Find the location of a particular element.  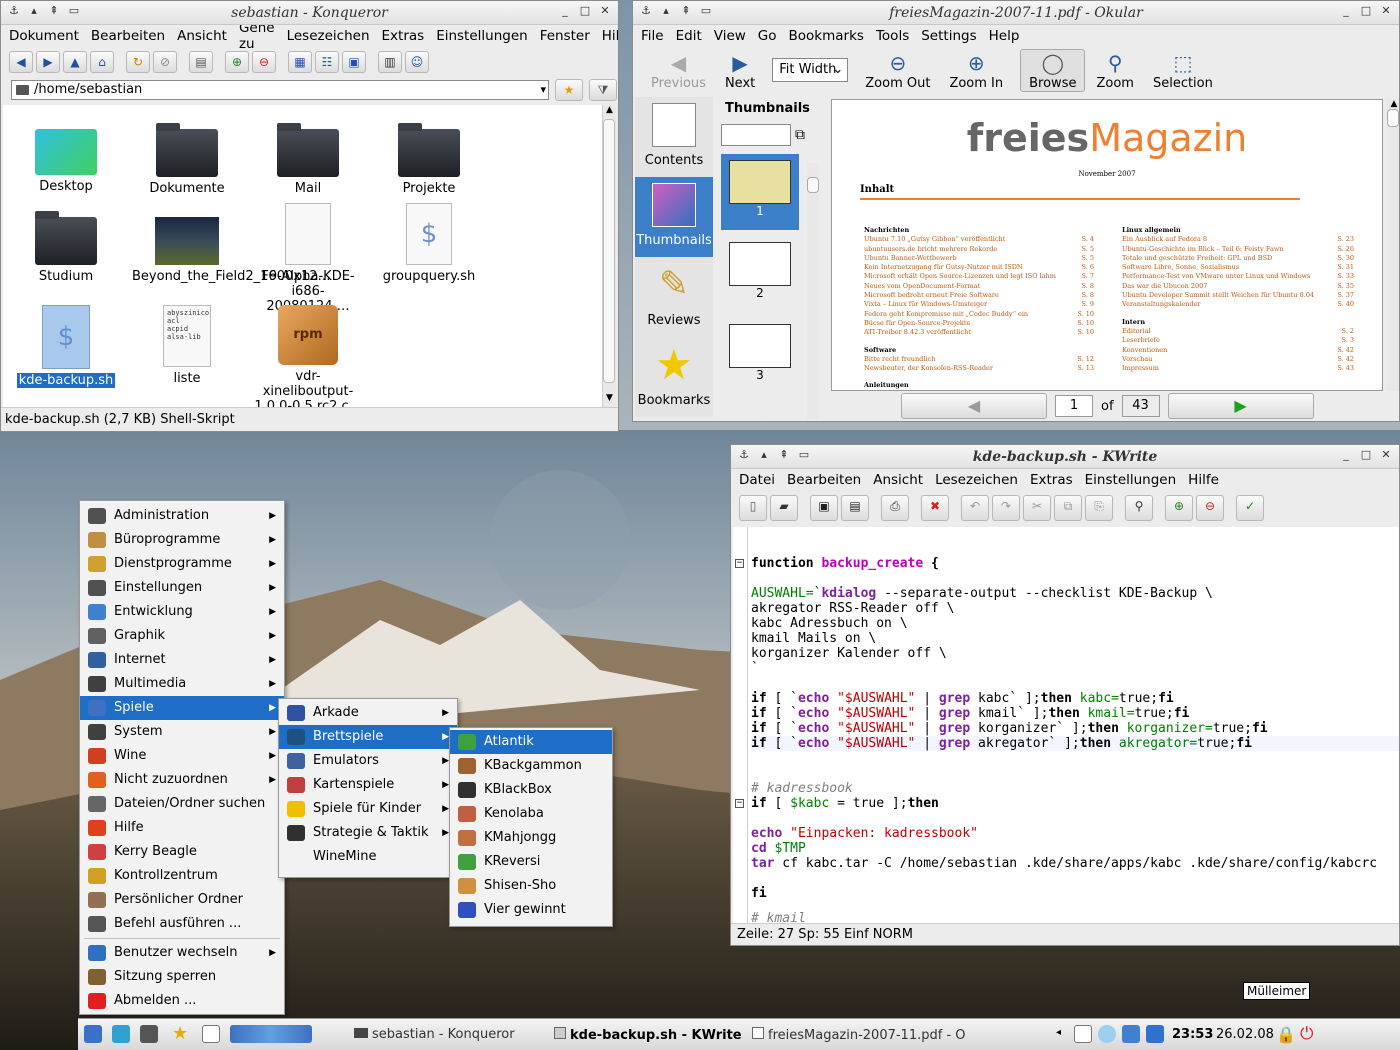

board-kblackbox: KBlackBox is located at coordinates (531, 790).